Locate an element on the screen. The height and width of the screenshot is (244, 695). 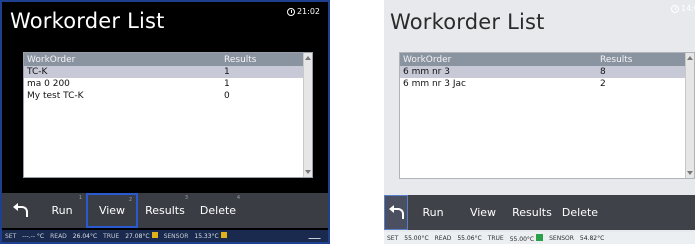
workorder-name: 6 mm nr 3 is located at coordinates (426, 72).